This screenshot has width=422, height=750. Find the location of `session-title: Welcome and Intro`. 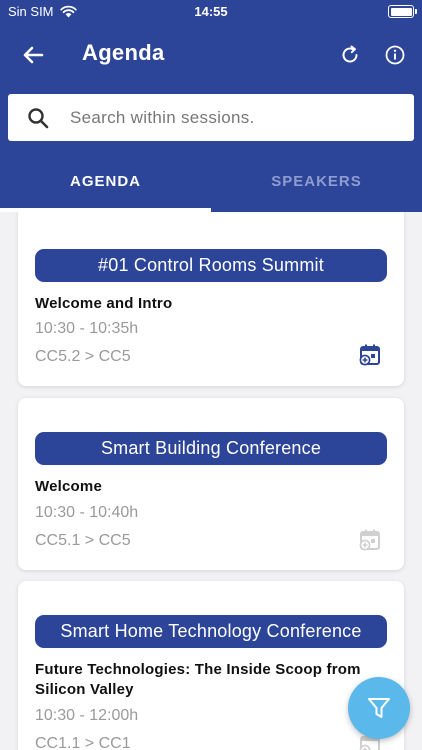

session-title: Welcome and Intro is located at coordinates (104, 303).